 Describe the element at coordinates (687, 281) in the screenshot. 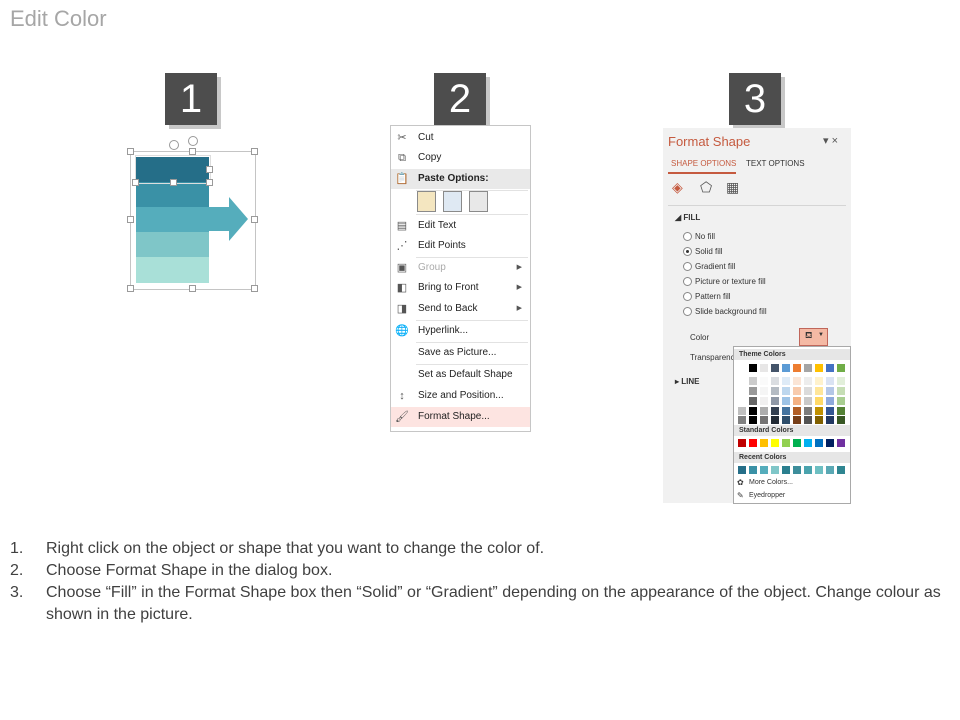

I see `radio-picture-fill` at that location.